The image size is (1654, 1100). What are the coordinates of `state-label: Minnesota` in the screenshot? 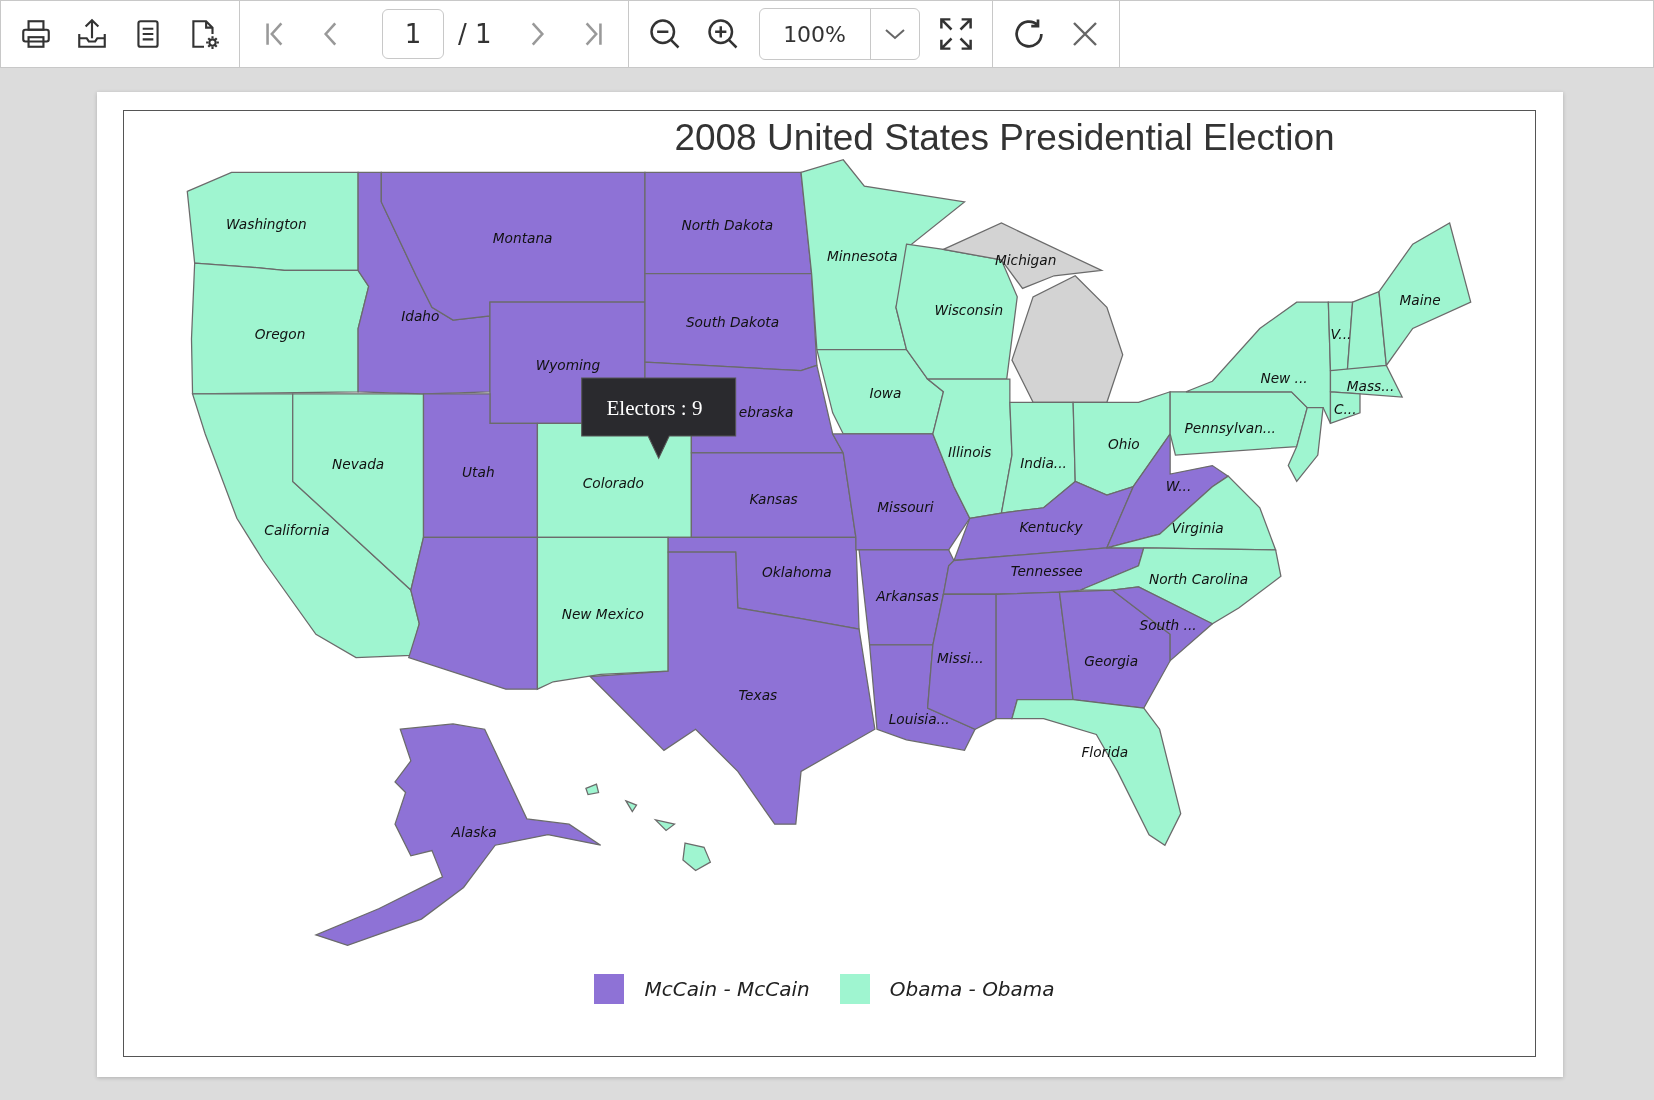 It's located at (862, 256).